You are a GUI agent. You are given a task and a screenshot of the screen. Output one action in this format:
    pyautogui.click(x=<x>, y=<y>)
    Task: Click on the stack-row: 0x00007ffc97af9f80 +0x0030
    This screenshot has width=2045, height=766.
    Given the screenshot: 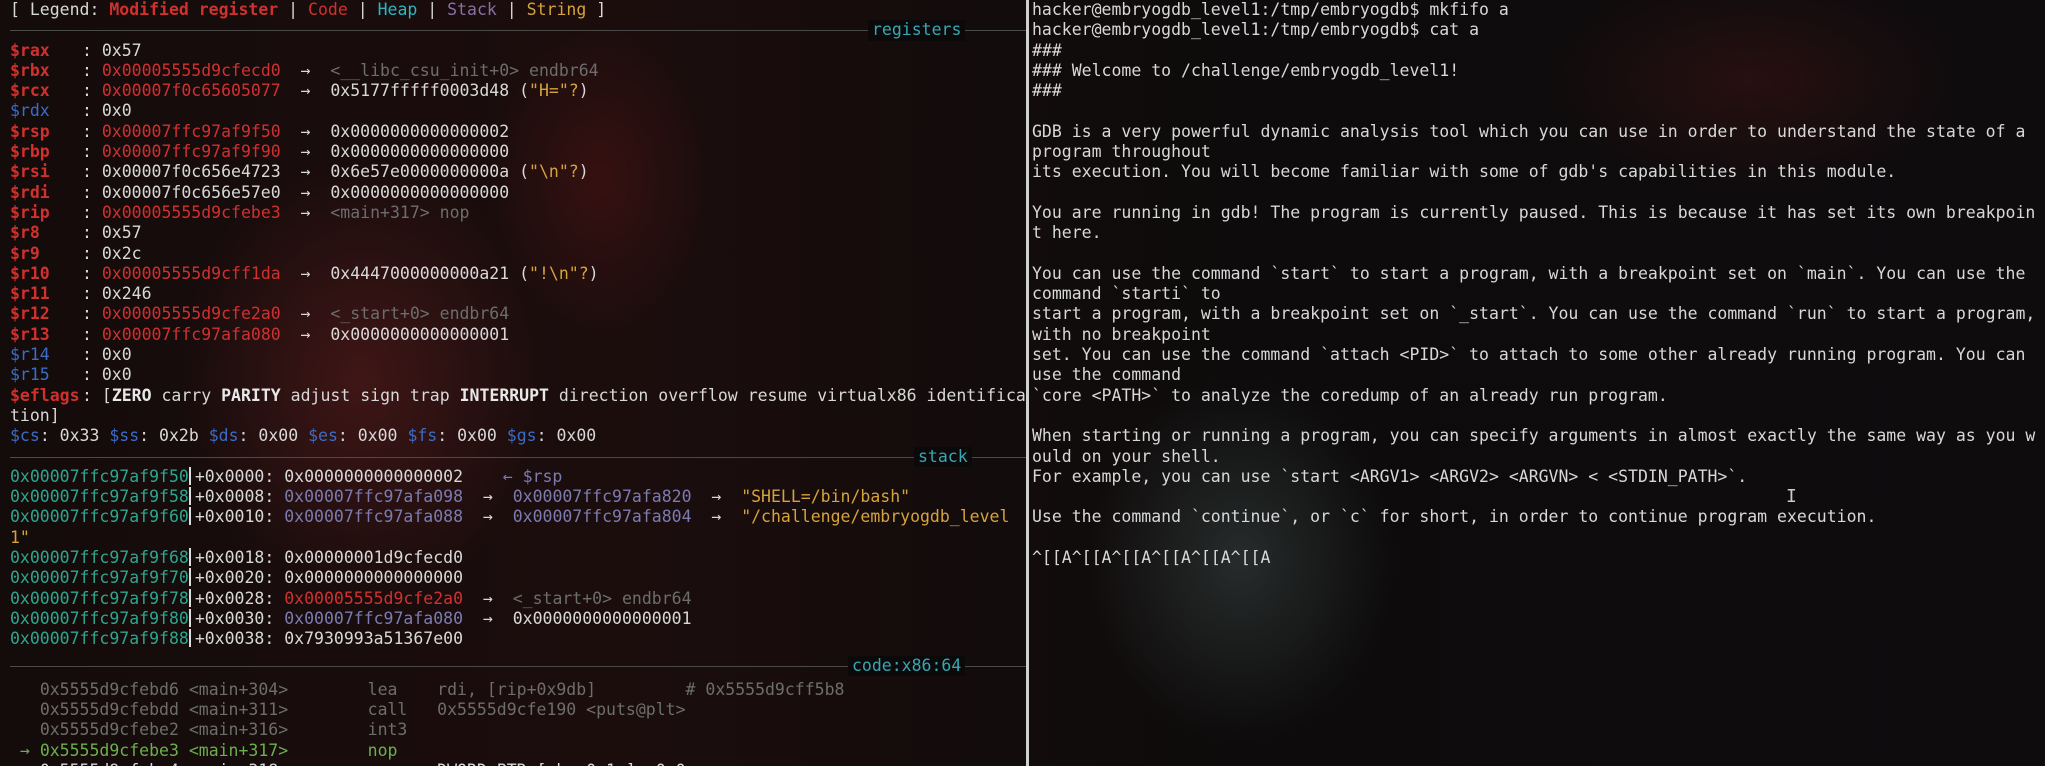 What is the action you would take?
    pyautogui.click(x=518, y=618)
    